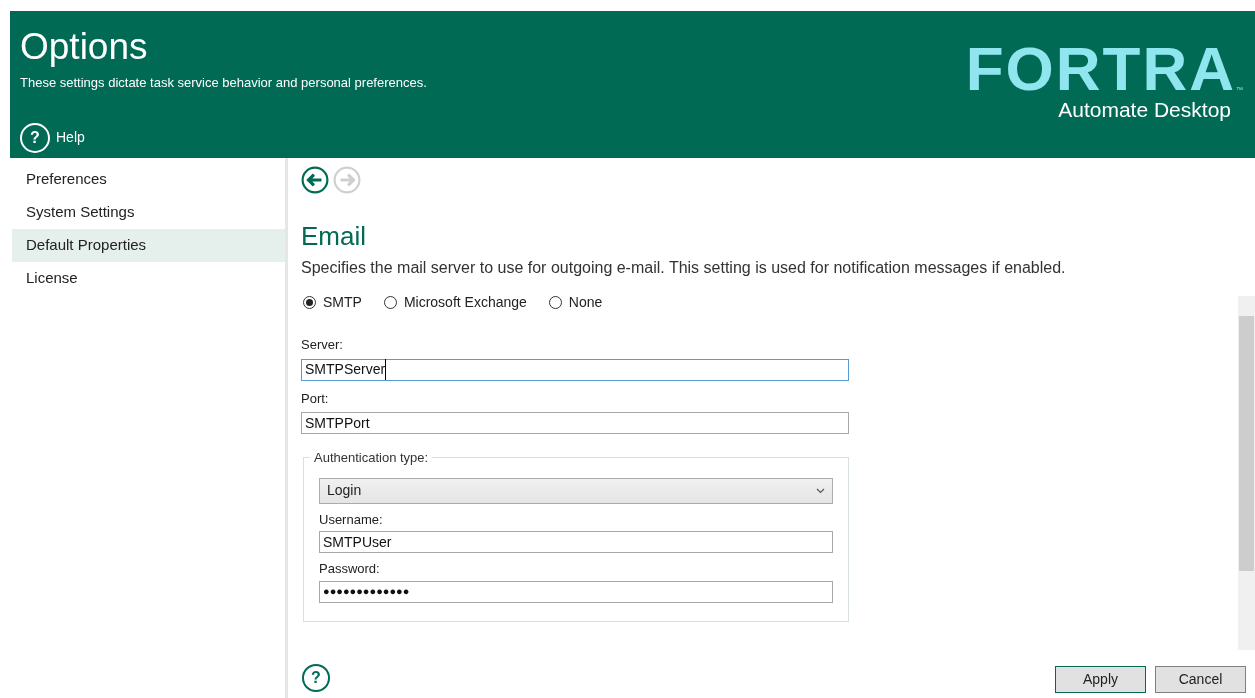  What do you see at coordinates (465, 302) in the screenshot?
I see `radio-label: Microsoft Exchange` at bounding box center [465, 302].